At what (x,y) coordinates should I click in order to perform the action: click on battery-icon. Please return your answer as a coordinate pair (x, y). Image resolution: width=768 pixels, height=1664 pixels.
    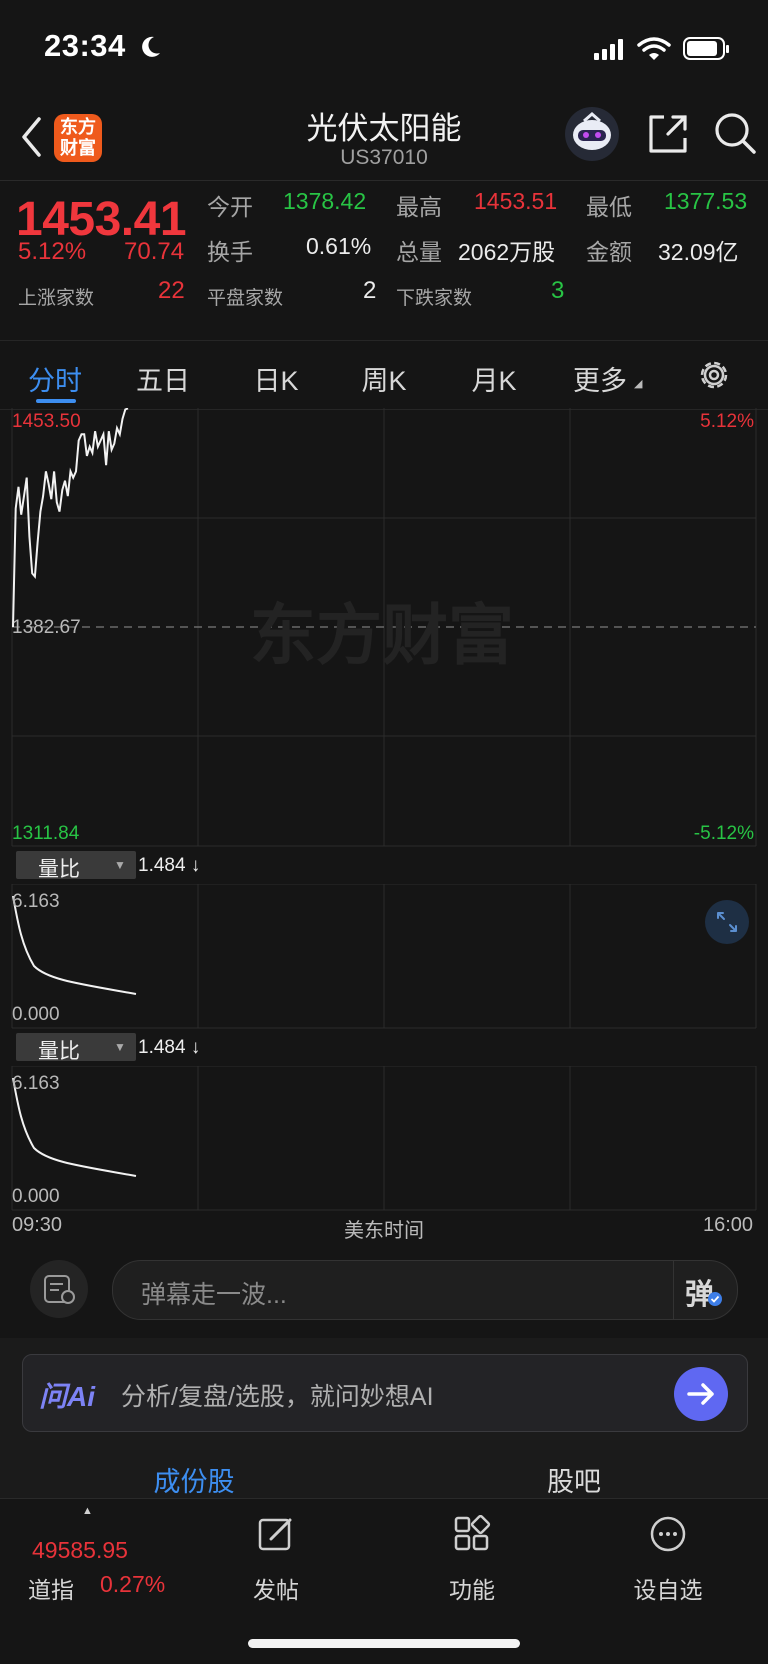
    Looking at the image, I should click on (706, 48).